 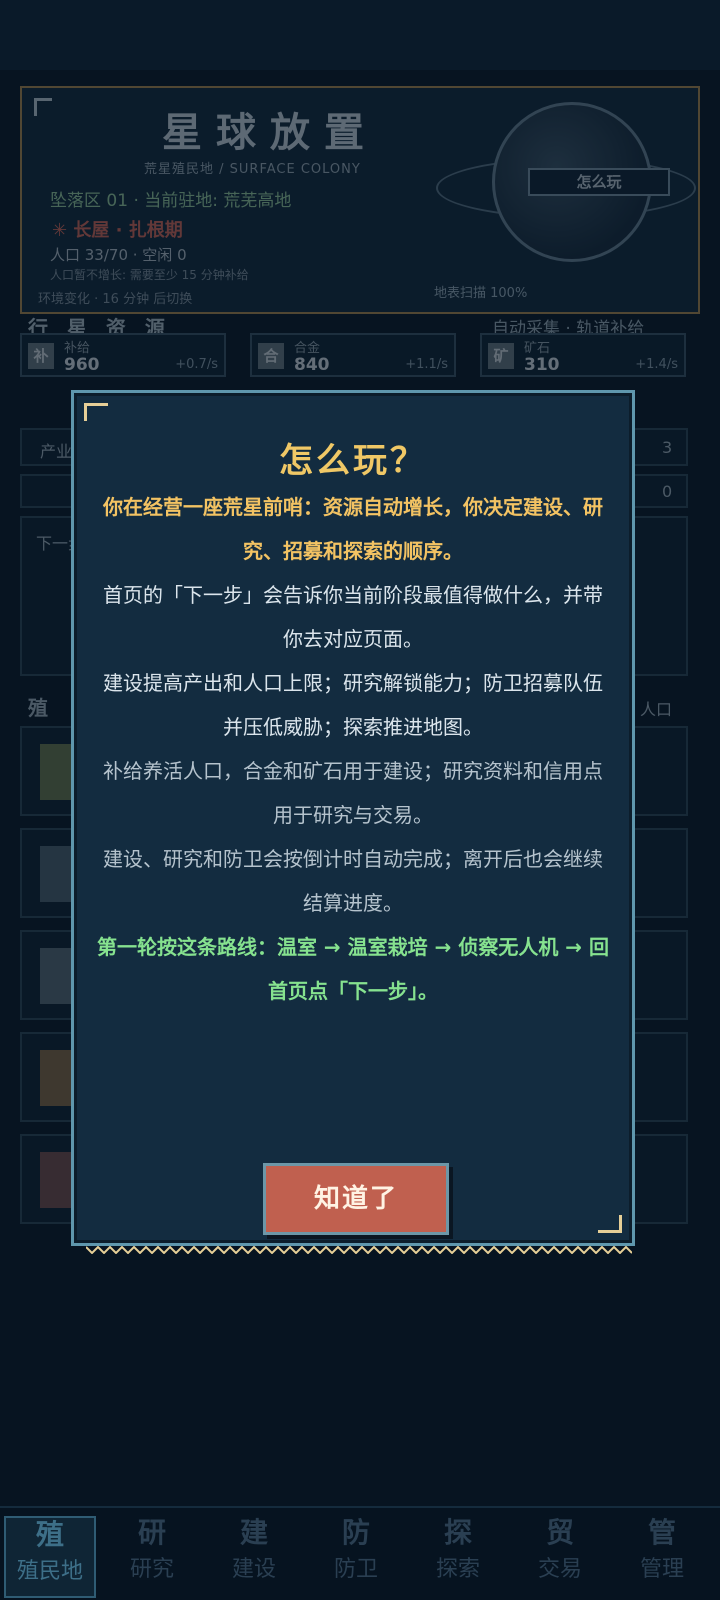 What do you see at coordinates (115, 299) in the screenshot?
I see `environment-text: 环境变化 · 16 分钟 后切换` at bounding box center [115, 299].